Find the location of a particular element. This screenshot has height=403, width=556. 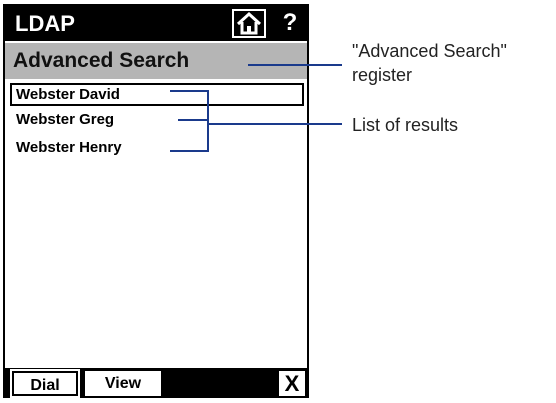

title-bar: LDAP ? is located at coordinates (156, 23).